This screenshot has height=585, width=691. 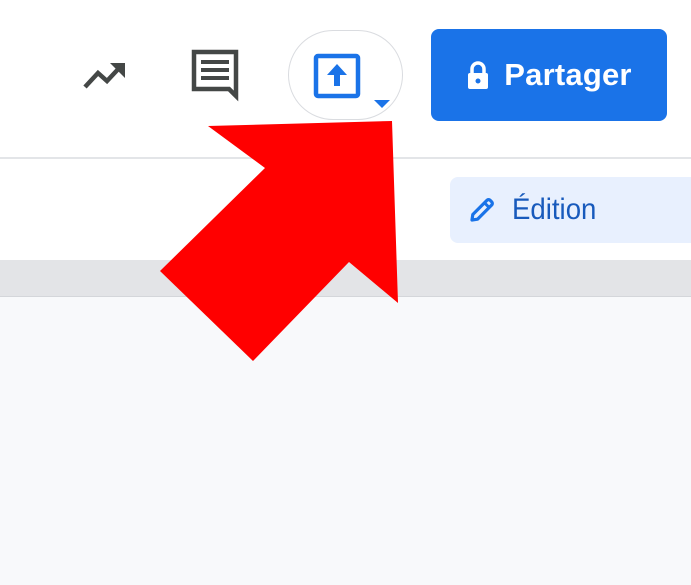 I want to click on present-button, so click(x=345, y=75).